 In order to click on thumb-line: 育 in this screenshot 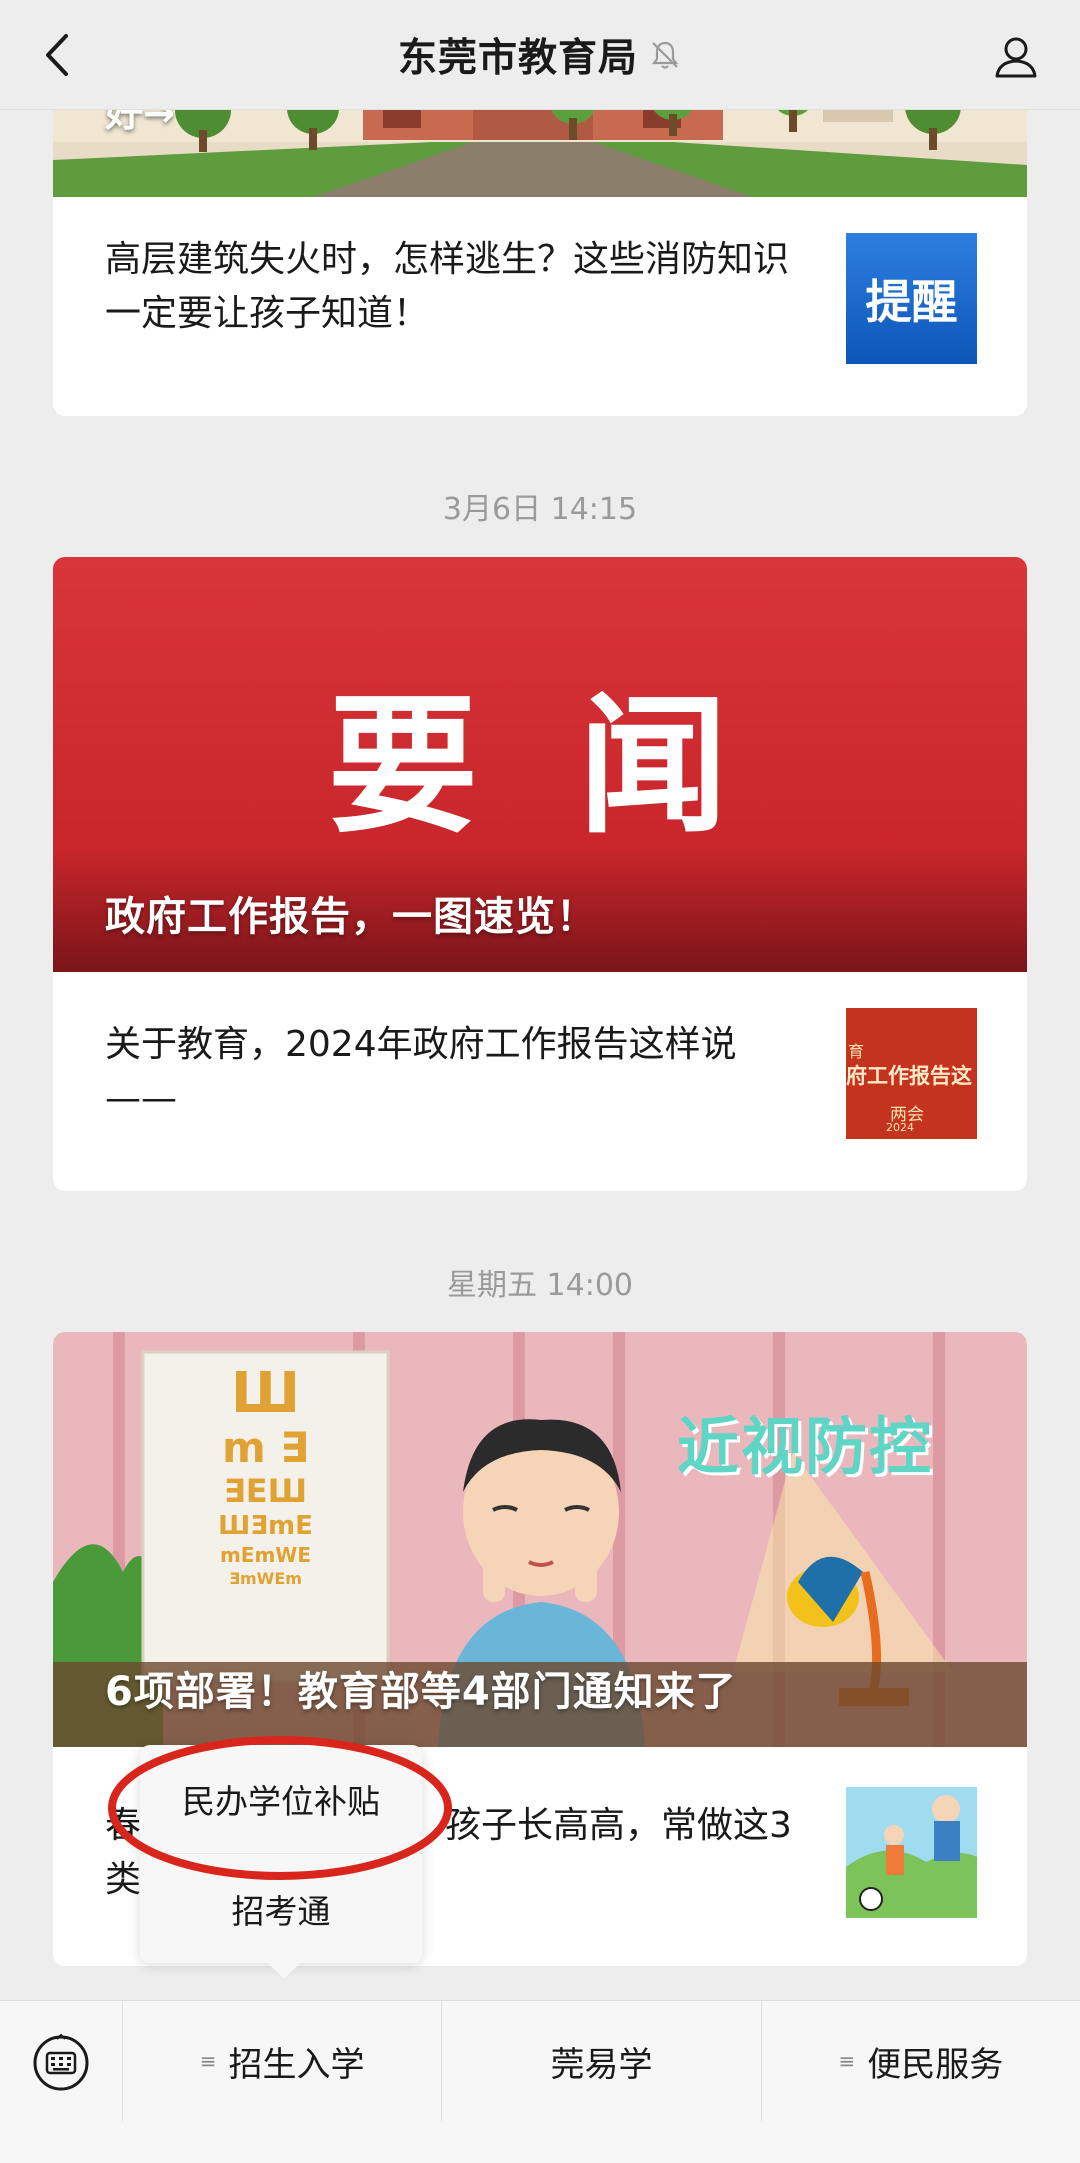, I will do `click(856, 1051)`.